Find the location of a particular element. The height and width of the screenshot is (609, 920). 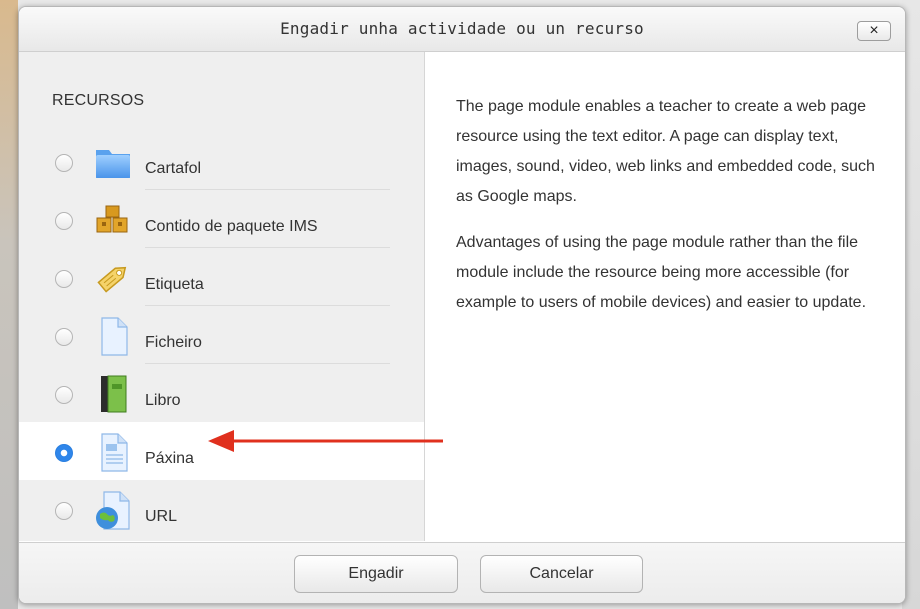

url-globe-icon is located at coordinates (113, 510).